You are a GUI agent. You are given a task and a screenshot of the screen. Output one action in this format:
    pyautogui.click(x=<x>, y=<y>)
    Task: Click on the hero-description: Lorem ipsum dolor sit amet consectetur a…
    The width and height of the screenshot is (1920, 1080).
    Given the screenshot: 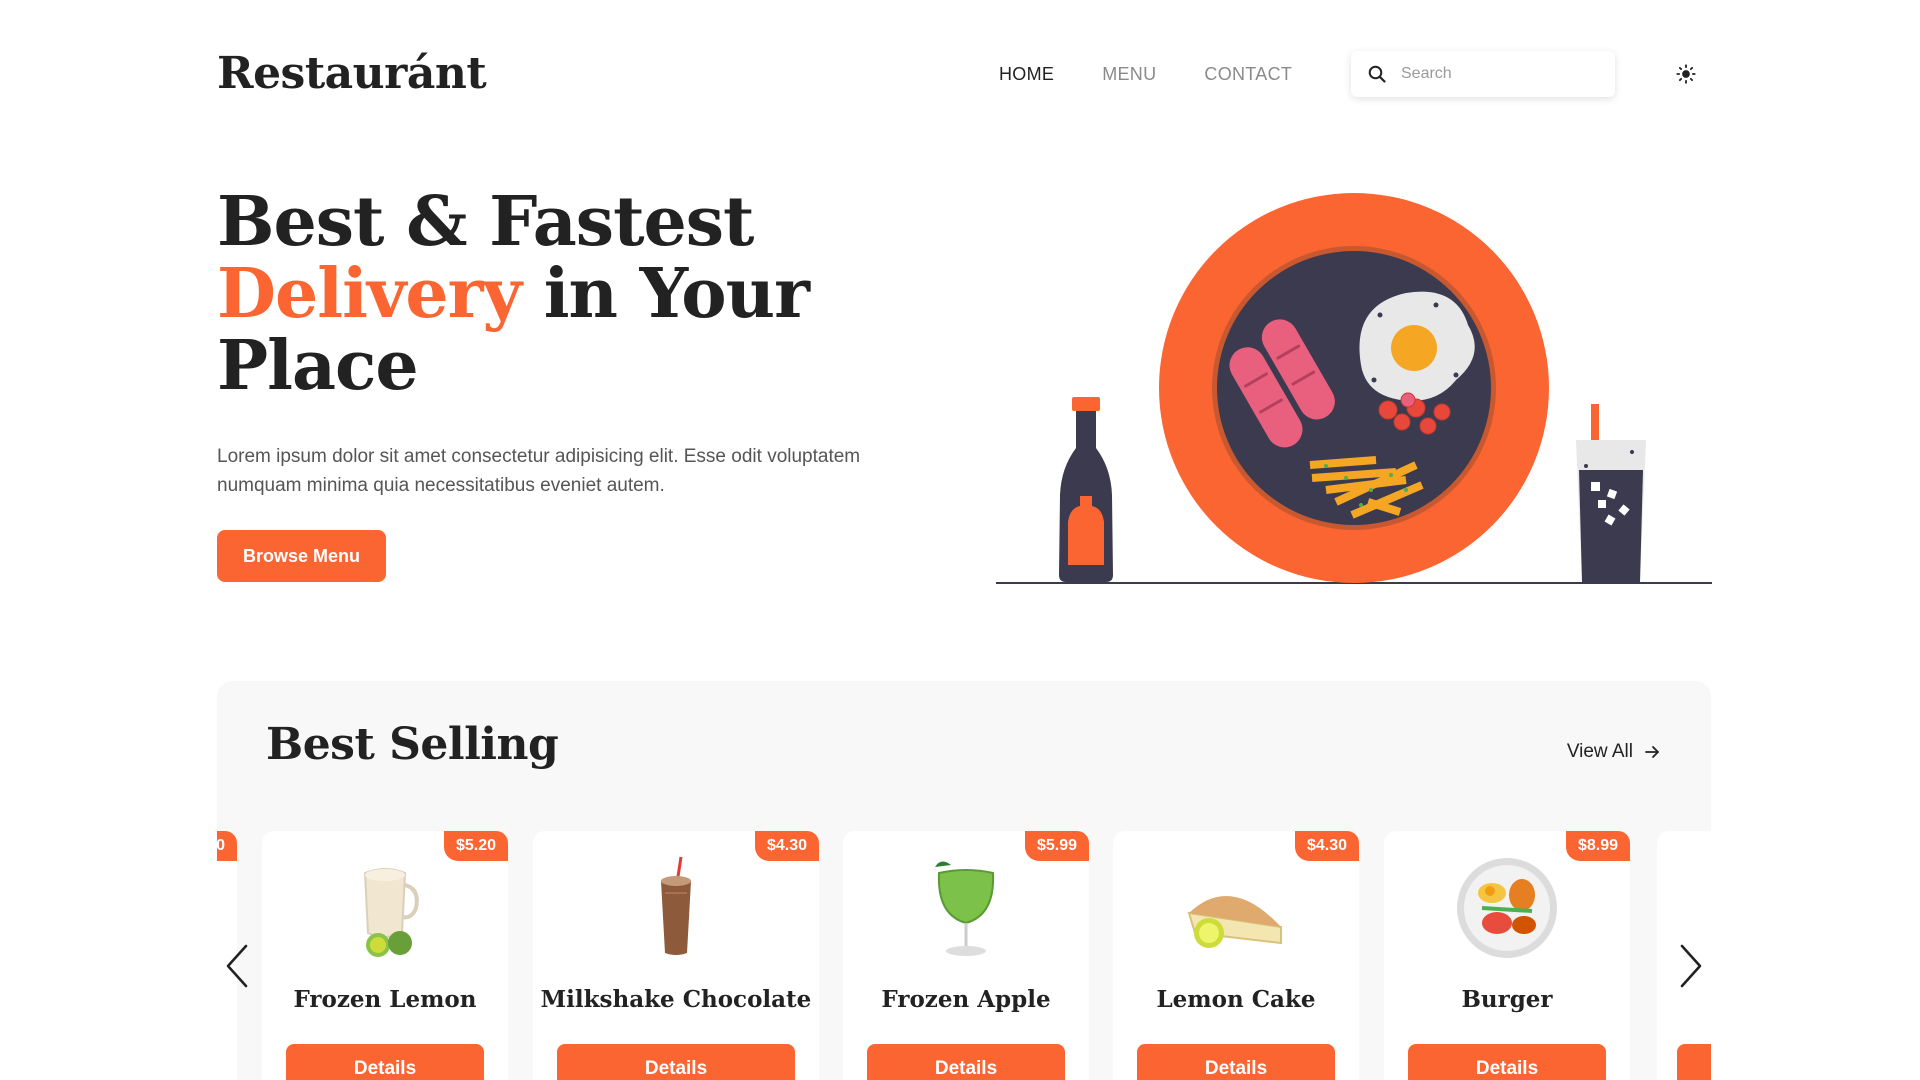 What is the action you would take?
    pyautogui.click(x=539, y=471)
    